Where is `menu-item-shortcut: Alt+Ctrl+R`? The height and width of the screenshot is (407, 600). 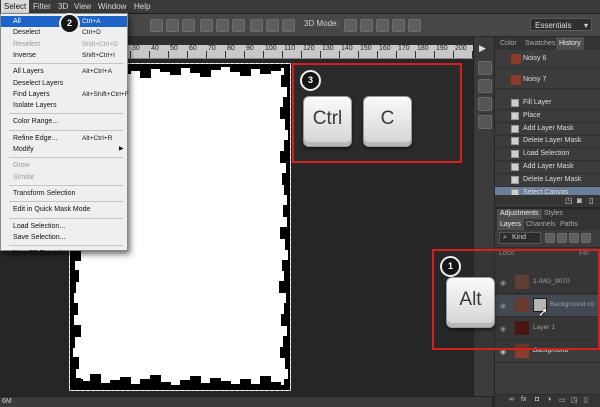 menu-item-shortcut: Alt+Ctrl+R is located at coordinates (97, 138).